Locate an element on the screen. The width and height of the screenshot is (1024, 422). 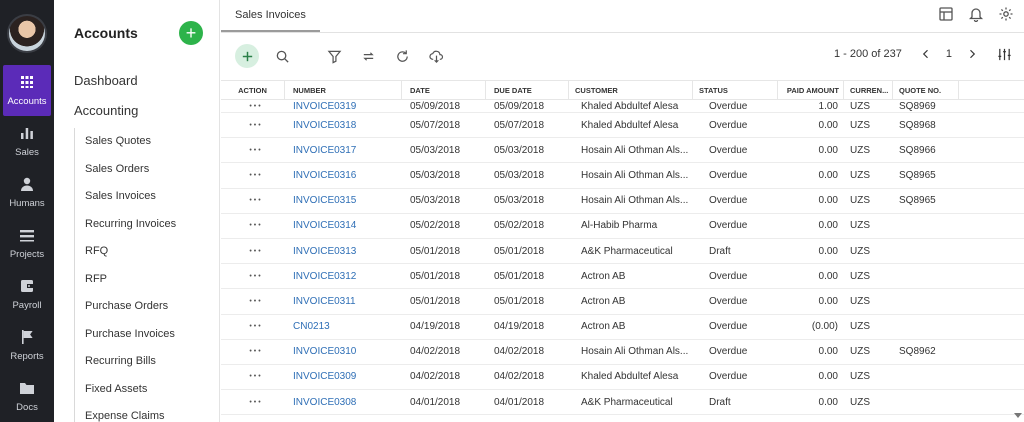
toolbar: 1 - 200 of 237 1 is located at coordinates (622, 56).